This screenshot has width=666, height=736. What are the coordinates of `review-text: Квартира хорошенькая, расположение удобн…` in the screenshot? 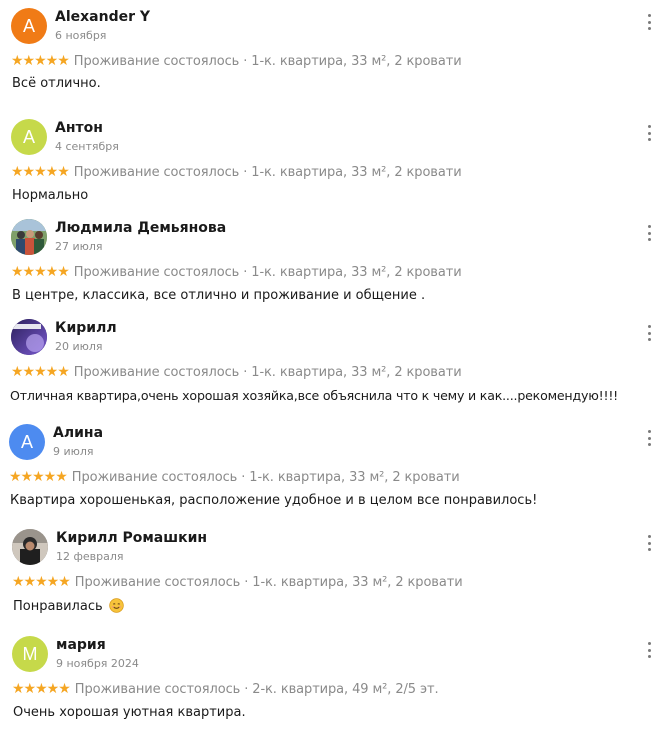 It's located at (274, 500).